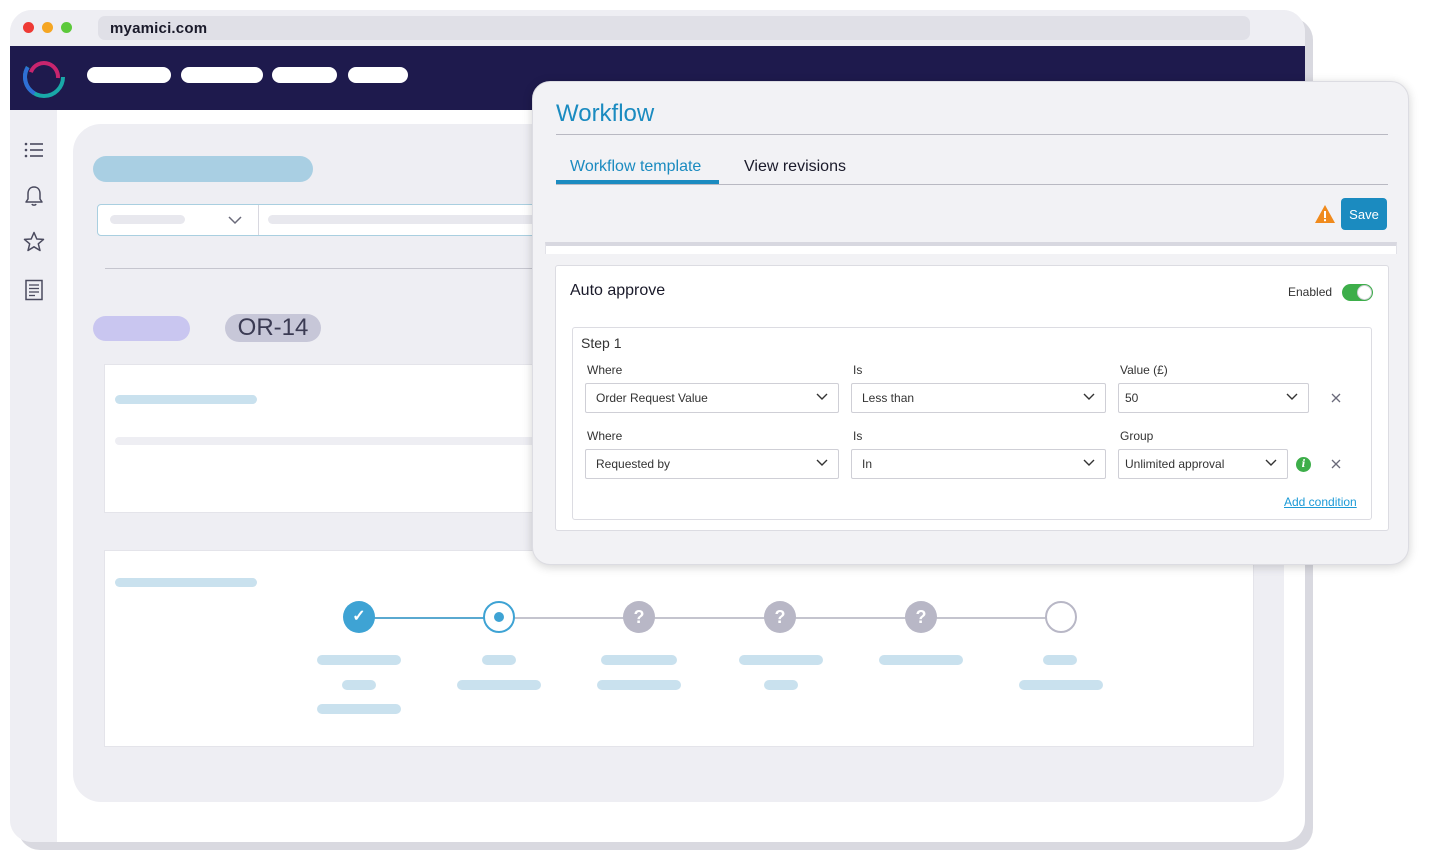  Describe the element at coordinates (888, 398) in the screenshot. I see `operator-select-value: Less than` at that location.